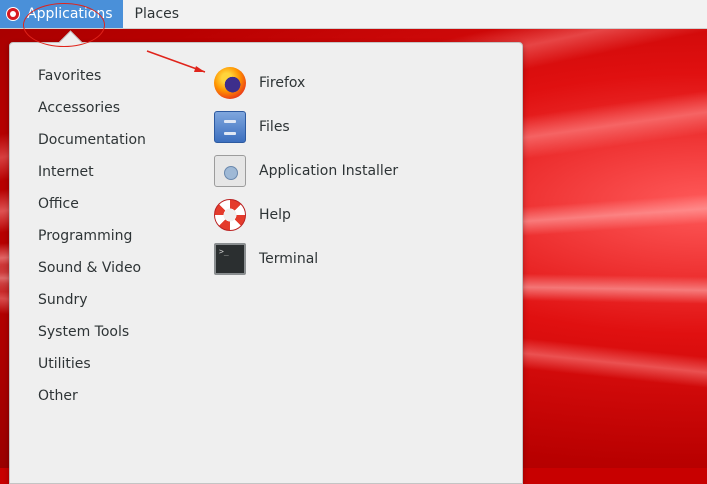 Image resolution: width=707 pixels, height=484 pixels. What do you see at coordinates (364, 215) in the screenshot?
I see `app-help: Help` at bounding box center [364, 215].